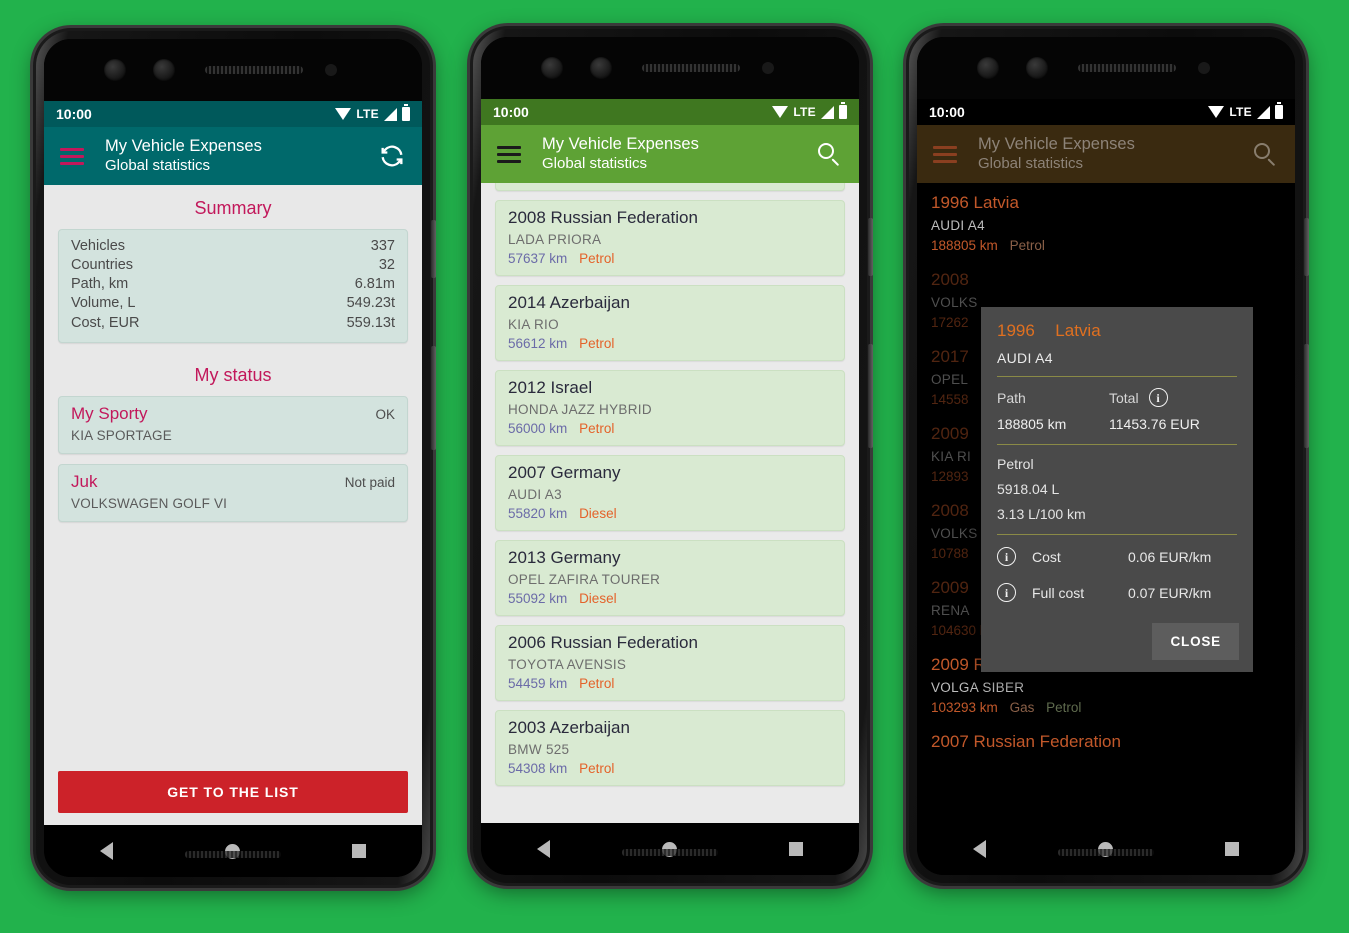 The width and height of the screenshot is (1349, 933). Describe the element at coordinates (1124, 397) in the screenshot. I see `total-label: Total` at that location.